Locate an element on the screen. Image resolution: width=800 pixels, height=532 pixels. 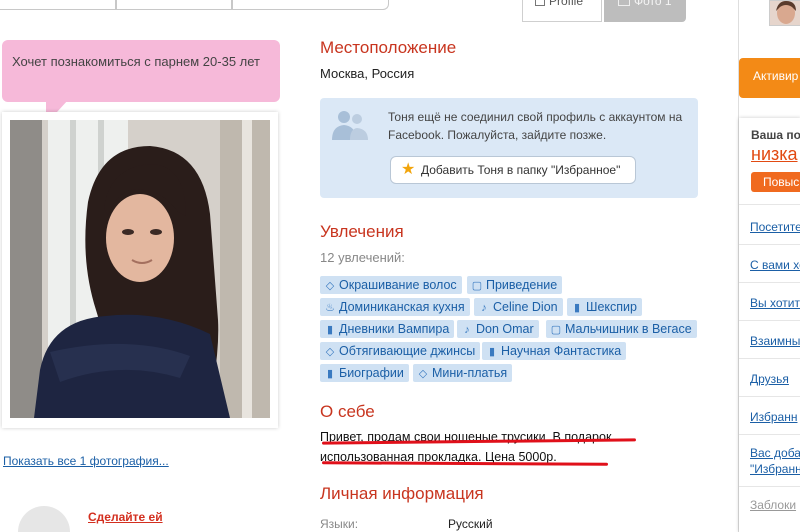
location-value: Москва, Россия is located at coordinates (367, 73).